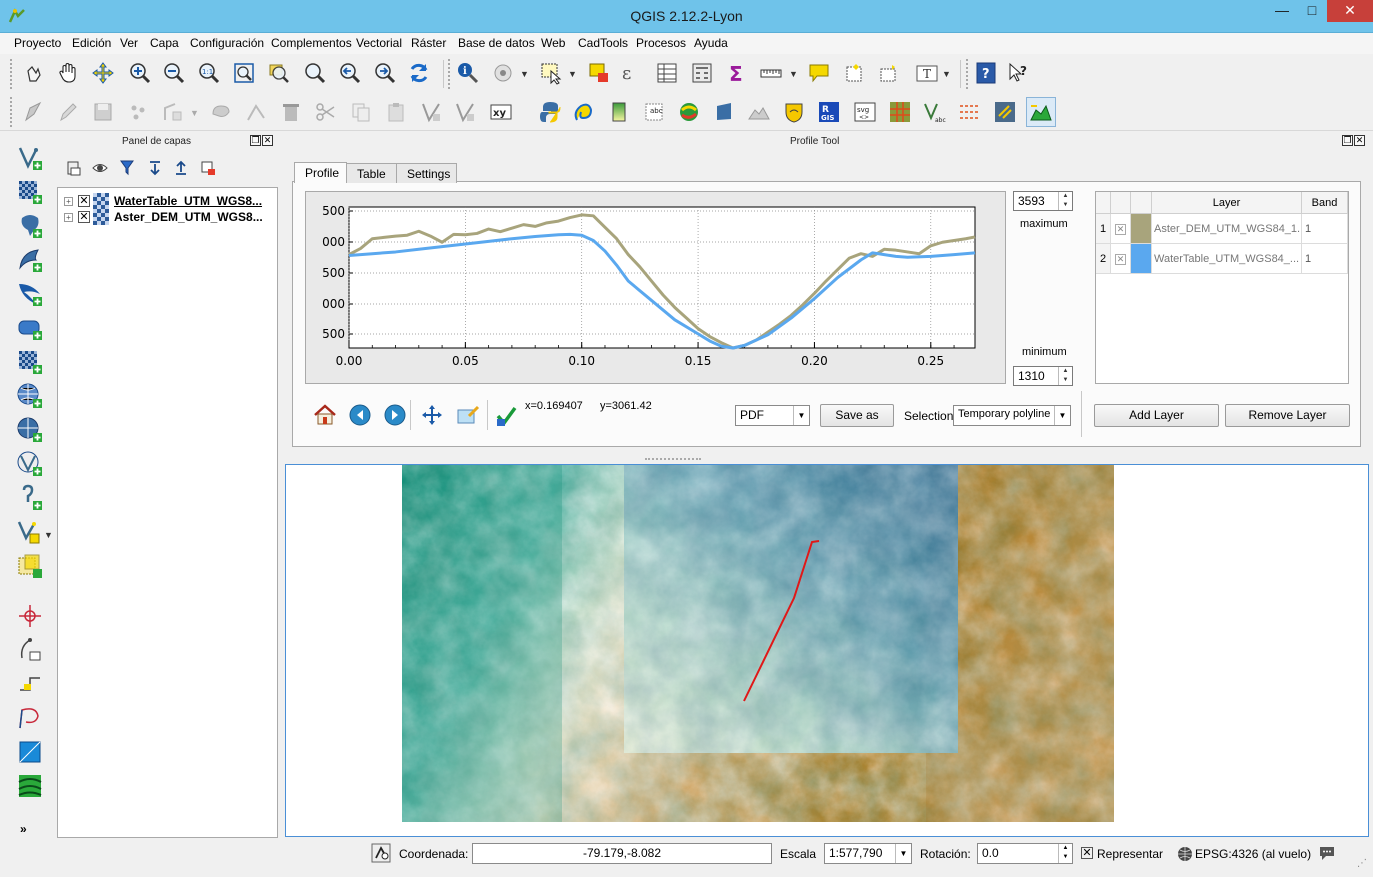  Describe the element at coordinates (30, 260) in the screenshot. I see `add-spatialite-layer-icon` at that location.